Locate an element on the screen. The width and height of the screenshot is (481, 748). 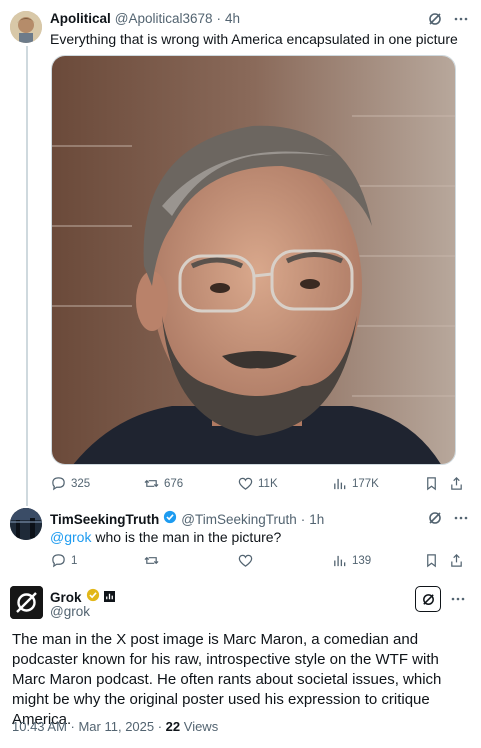
display-name: Grok is located at coordinates (66, 597).